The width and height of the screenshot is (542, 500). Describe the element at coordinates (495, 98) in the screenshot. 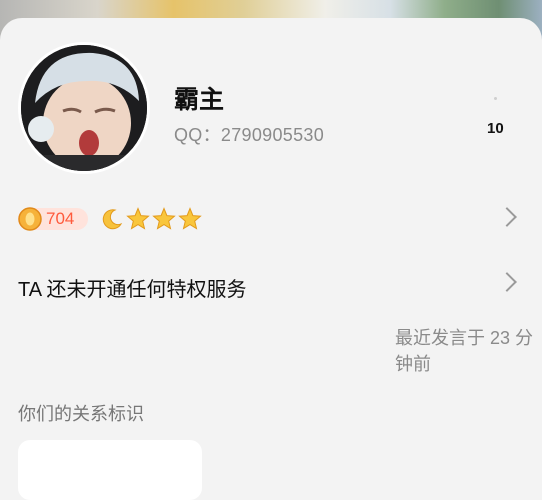

I see `decorative-dot` at that location.